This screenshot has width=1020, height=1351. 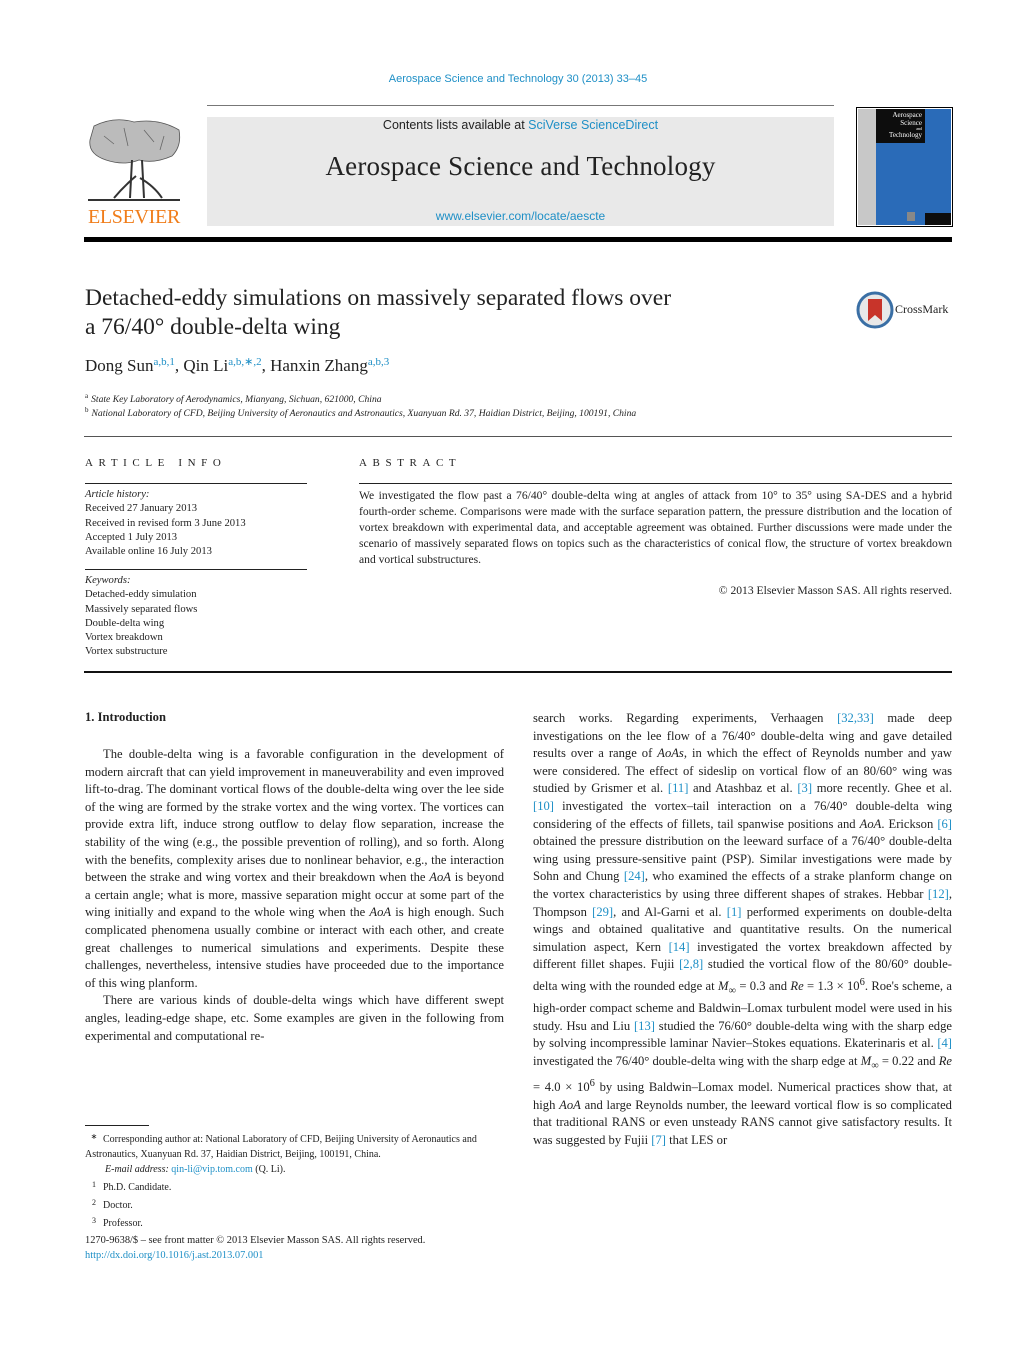 What do you see at coordinates (696, 1140) in the screenshot?
I see `text-run: that LES or` at bounding box center [696, 1140].